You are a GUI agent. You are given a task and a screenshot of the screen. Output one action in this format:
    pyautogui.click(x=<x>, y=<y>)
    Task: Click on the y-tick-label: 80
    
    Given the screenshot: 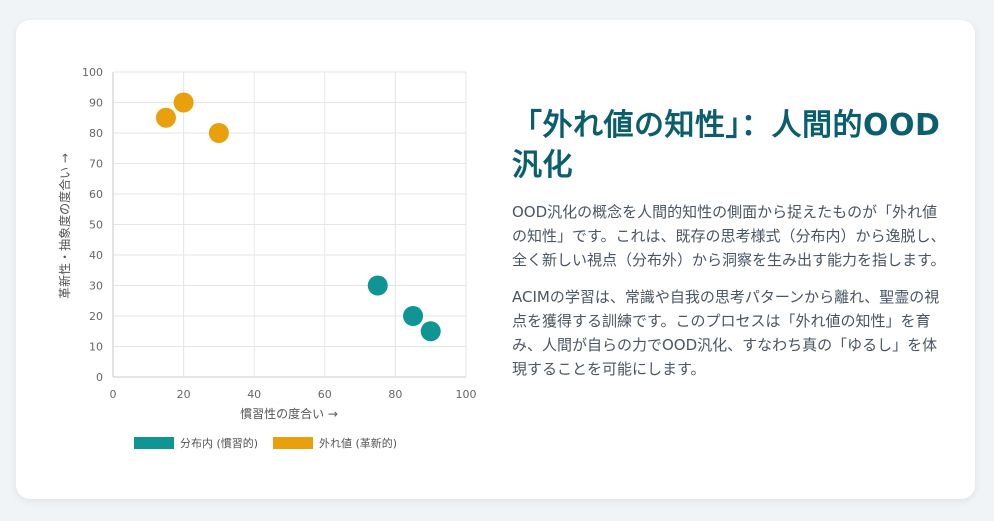 What is the action you would take?
    pyautogui.click(x=96, y=133)
    